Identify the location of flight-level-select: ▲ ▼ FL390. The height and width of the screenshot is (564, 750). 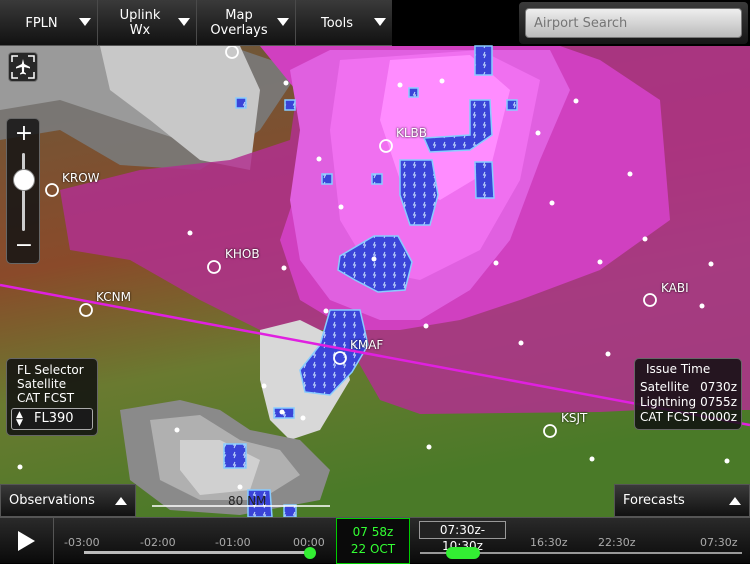
(52, 419).